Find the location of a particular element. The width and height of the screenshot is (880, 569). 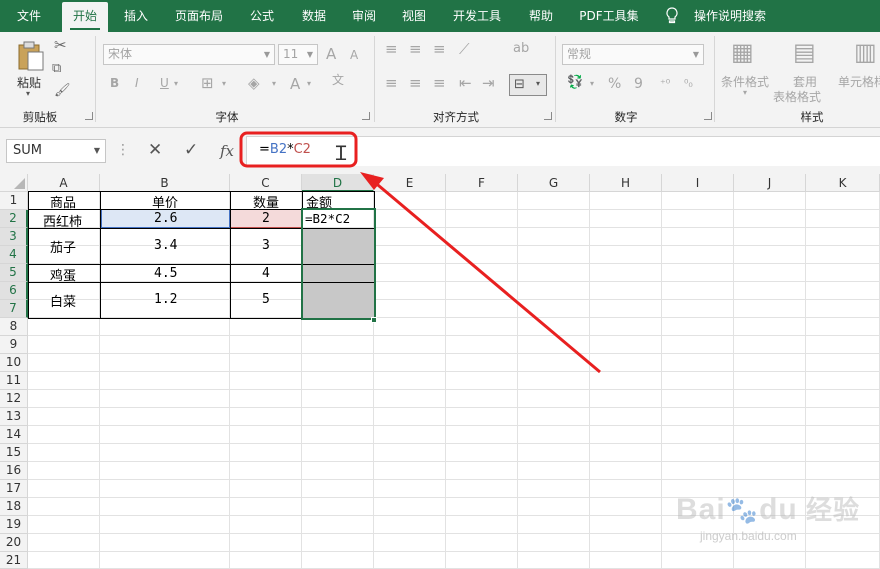

row-header-5: 5 is located at coordinates (14, 273).